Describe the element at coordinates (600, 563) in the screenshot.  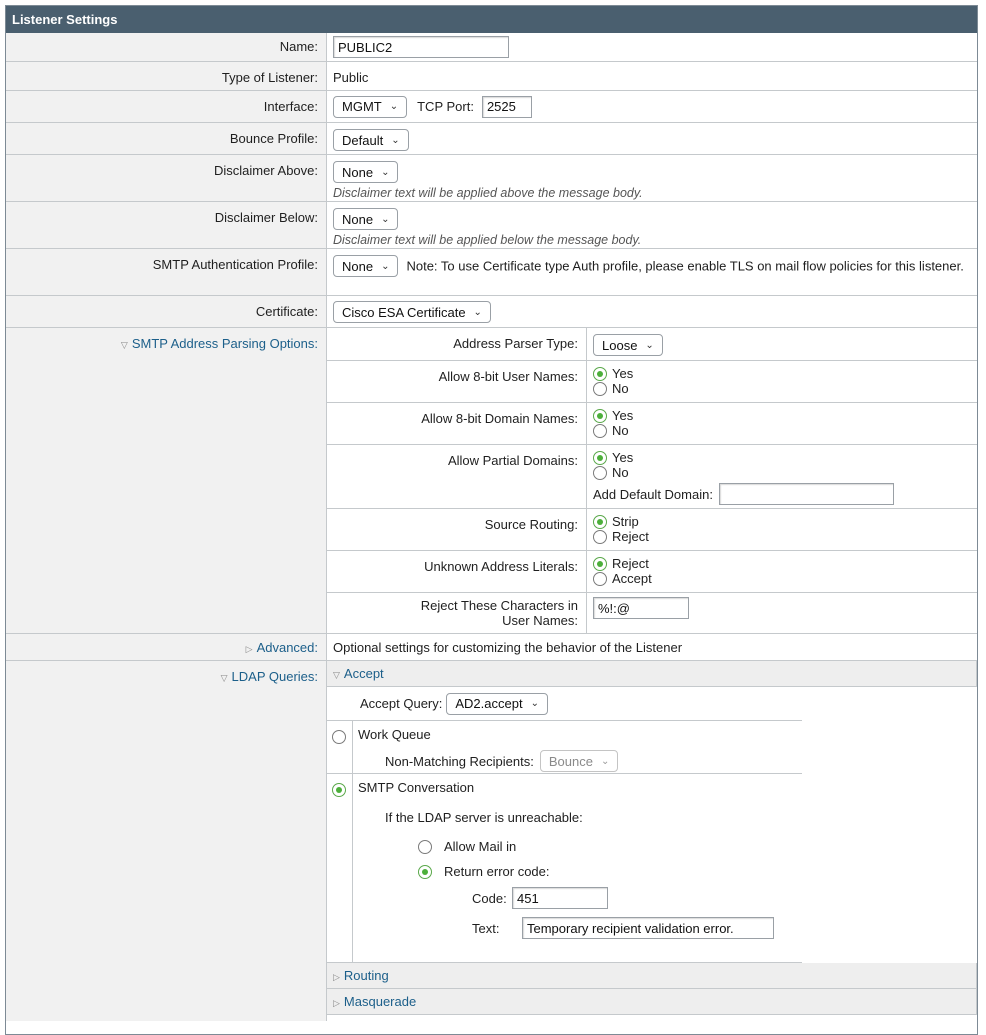
I see `unknown-literals-reject-radio` at that location.